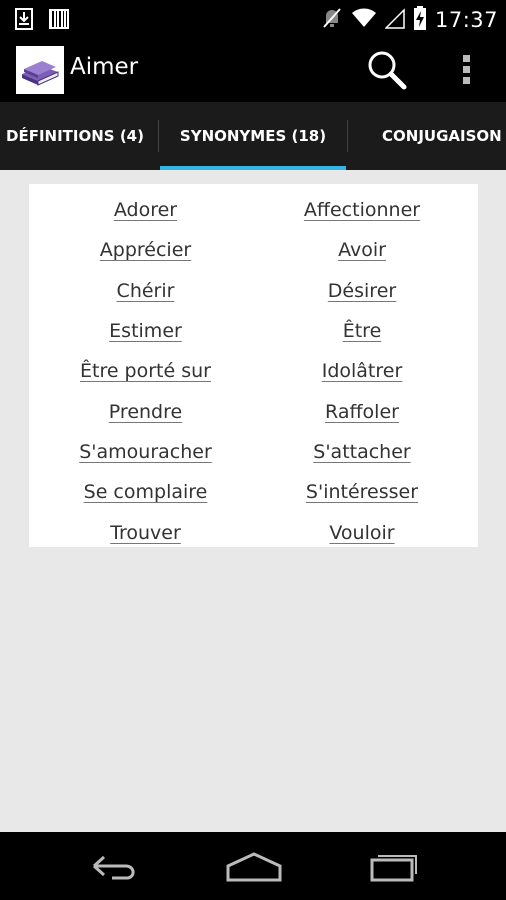 The width and height of the screenshot is (506, 900). Describe the element at coordinates (388, 70) in the screenshot. I see `search-icon` at that location.